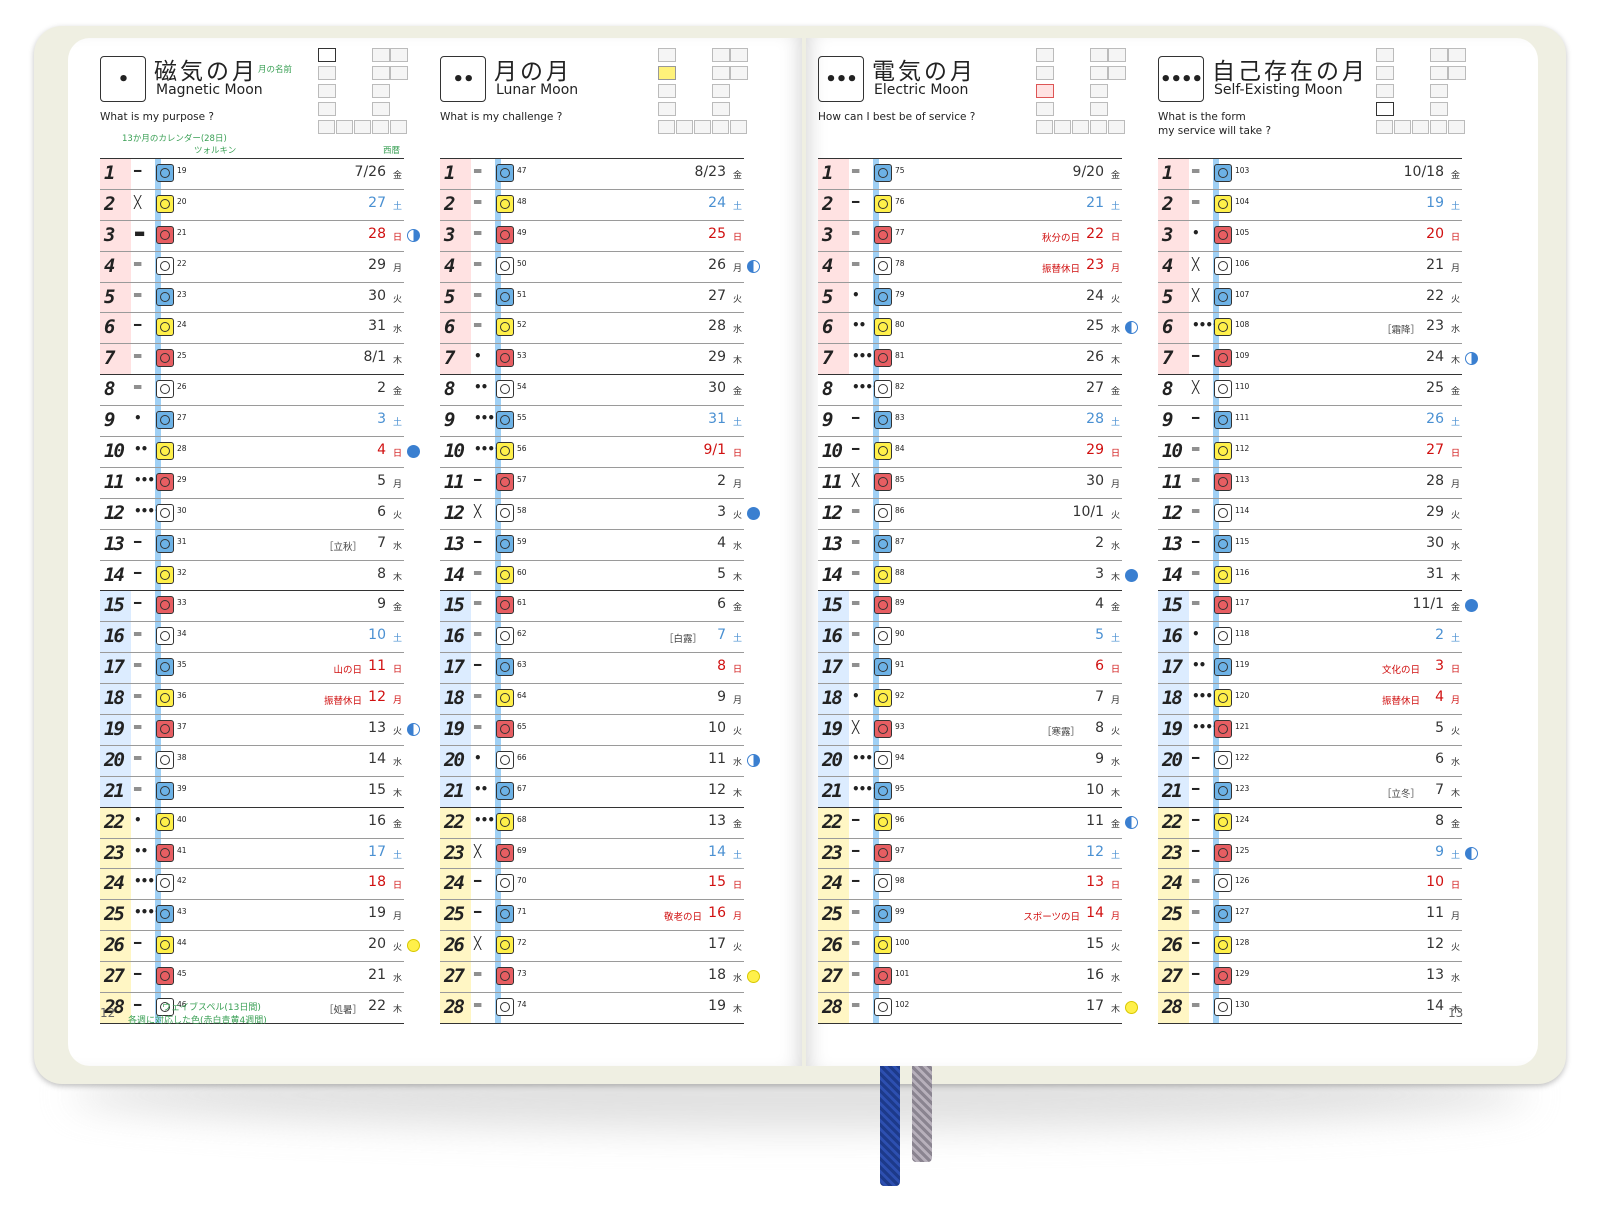  Describe the element at coordinates (592, 545) in the screenshot. I see `day-row: 13 ━ 59 4 水` at that location.